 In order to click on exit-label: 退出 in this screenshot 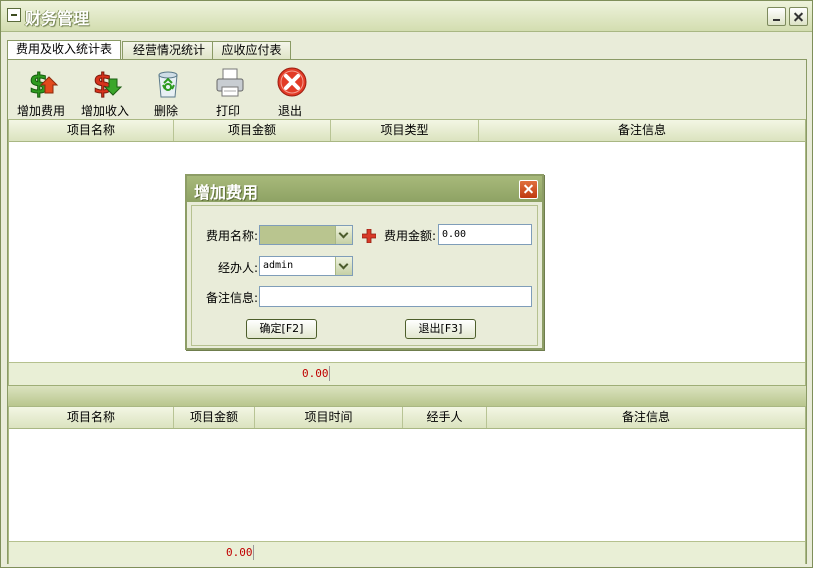, I will do `click(289, 111)`.